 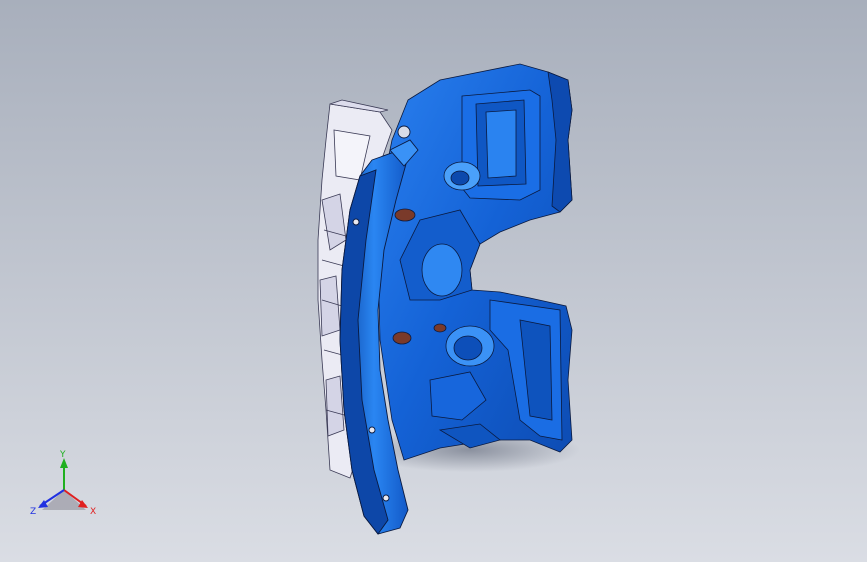 I want to click on orientation-triad: Y X Z, so click(x=64, y=488).